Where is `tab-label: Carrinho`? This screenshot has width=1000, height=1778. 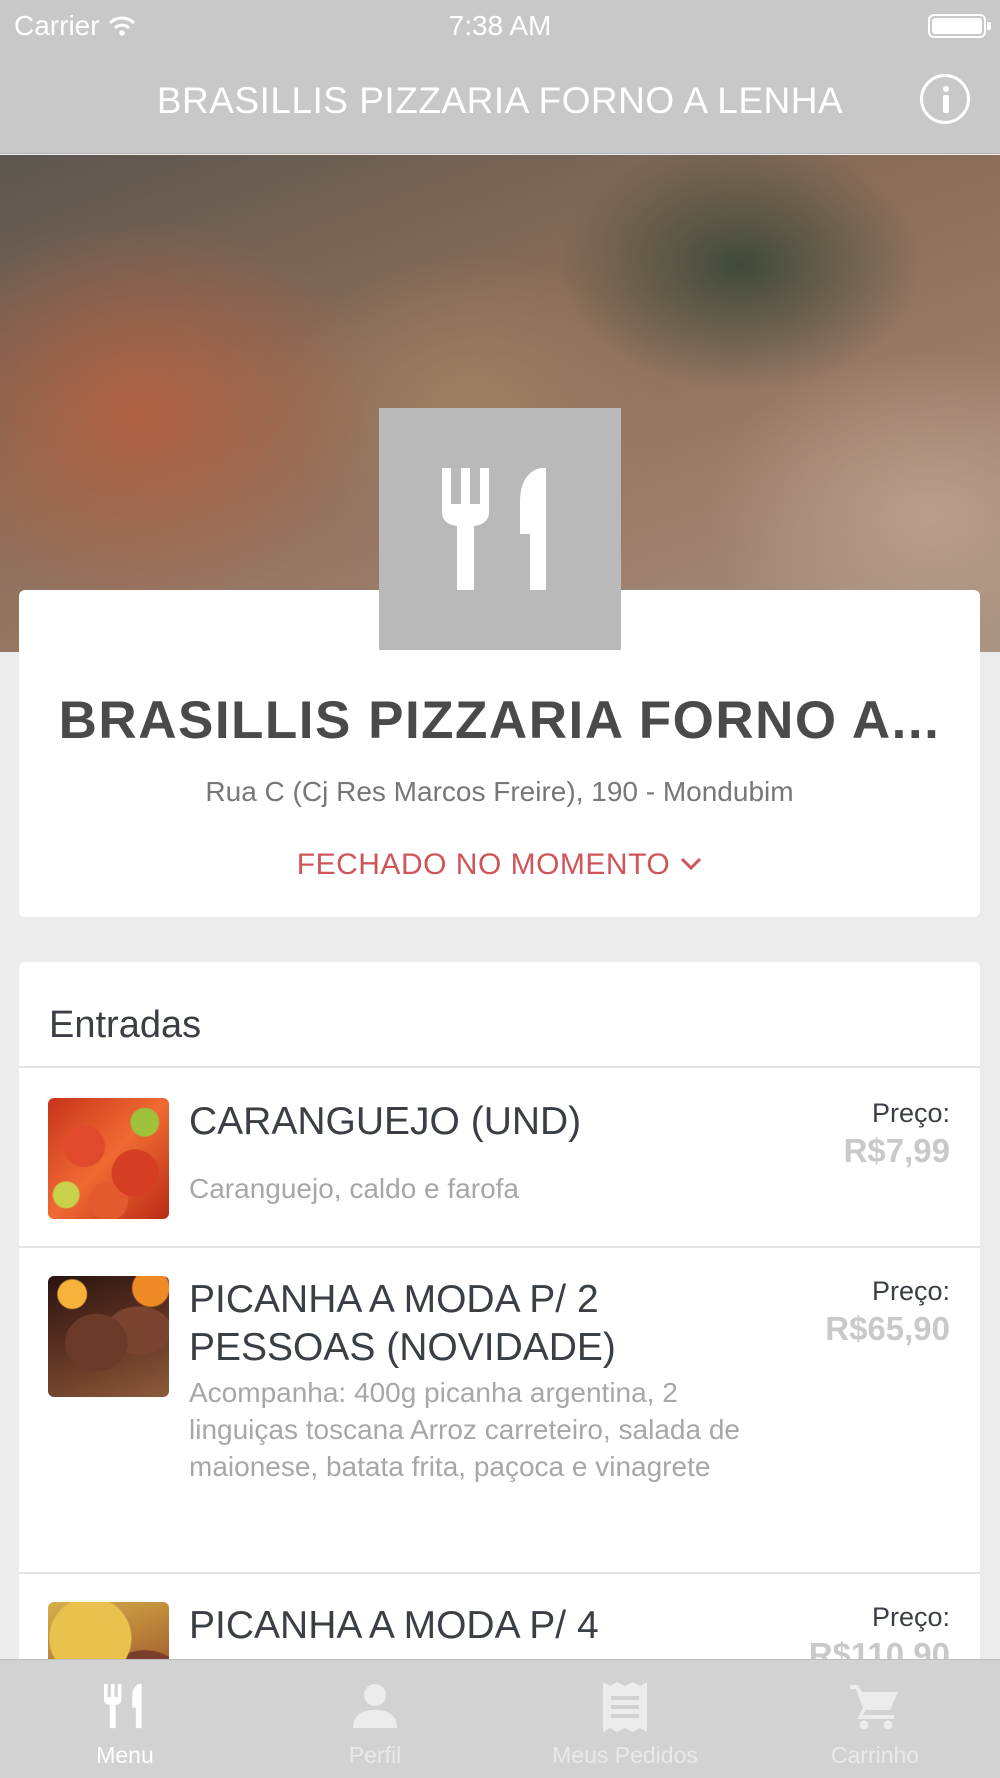 tab-label: Carrinho is located at coordinates (875, 1755).